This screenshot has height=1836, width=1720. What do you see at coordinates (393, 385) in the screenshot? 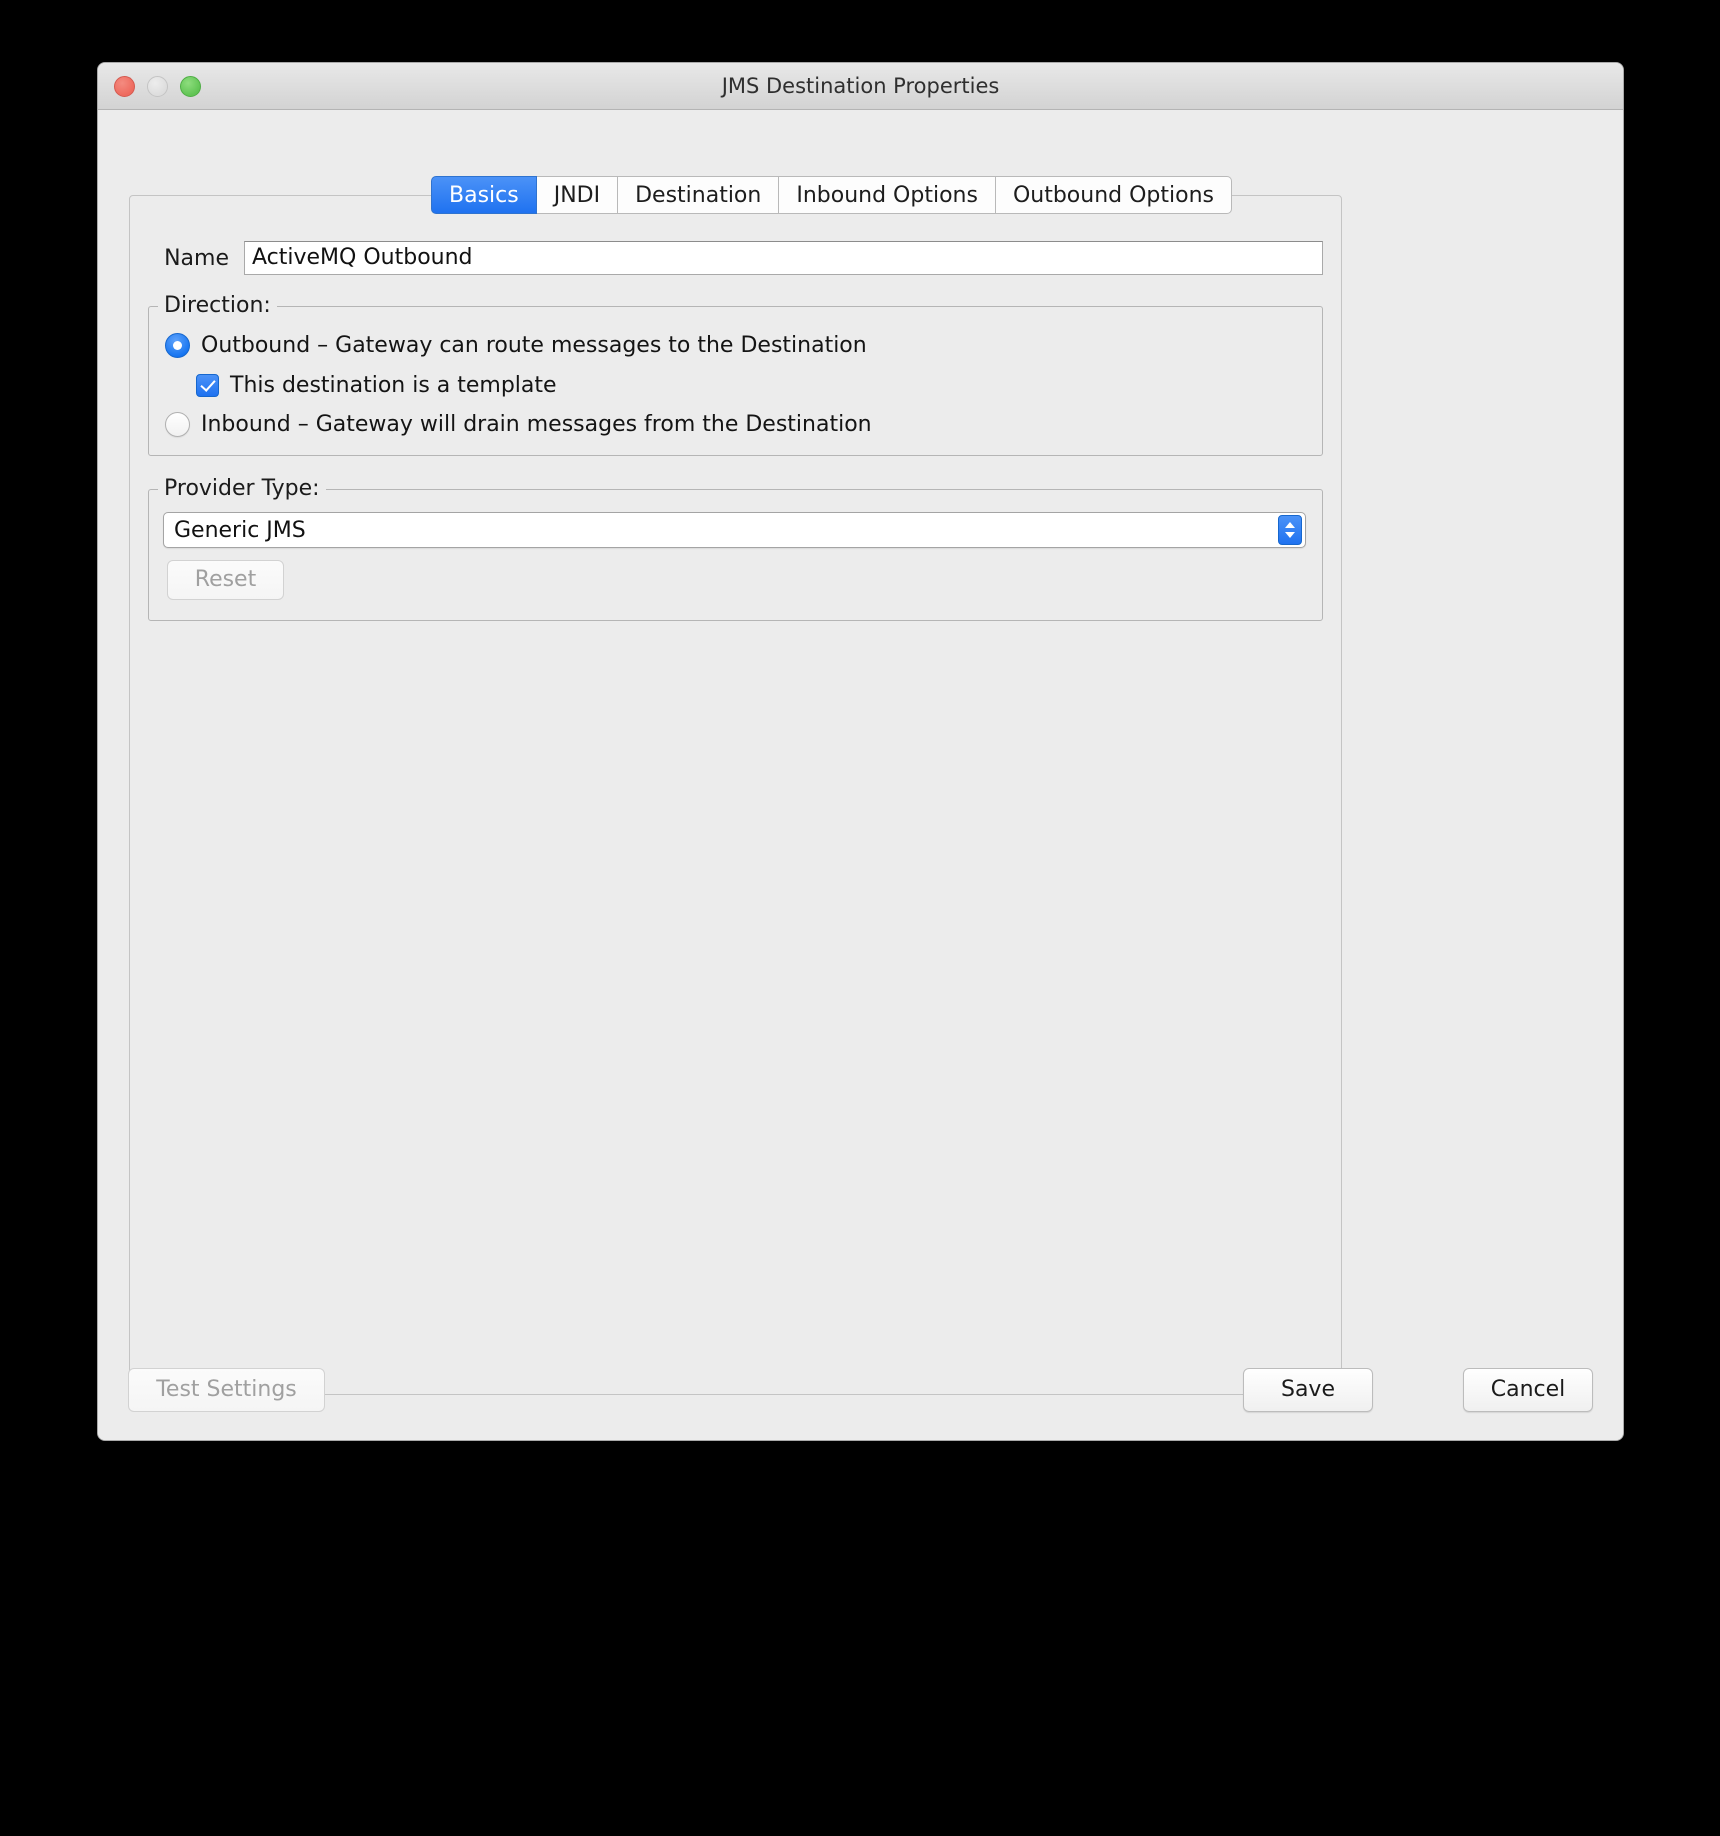
I see `checkbox-template-label: This destination is a template` at bounding box center [393, 385].